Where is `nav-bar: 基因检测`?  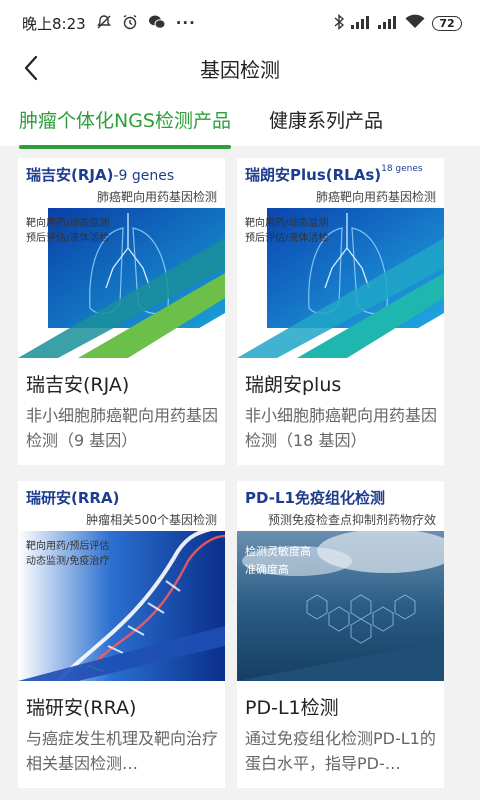
nav-bar: 基因检测 is located at coordinates (240, 68).